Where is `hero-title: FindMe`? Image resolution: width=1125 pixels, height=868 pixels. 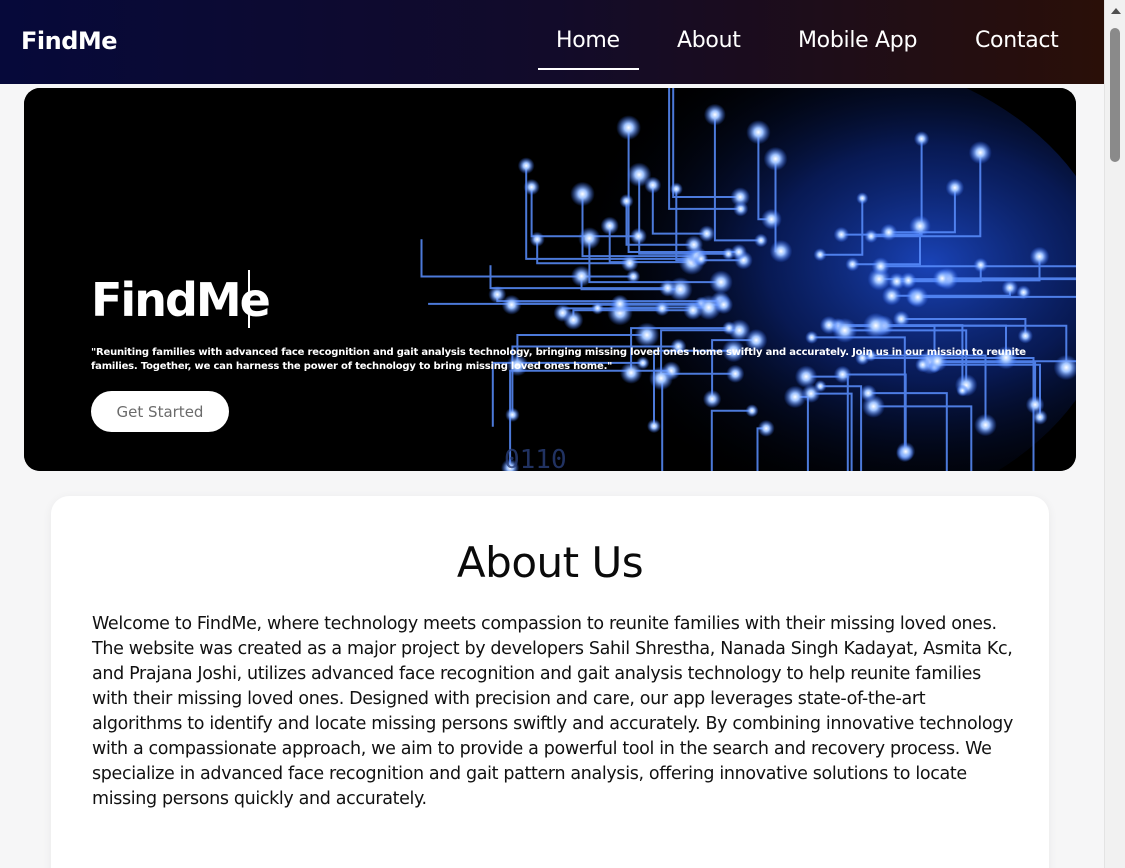
hero-title: FindMe is located at coordinates (181, 300).